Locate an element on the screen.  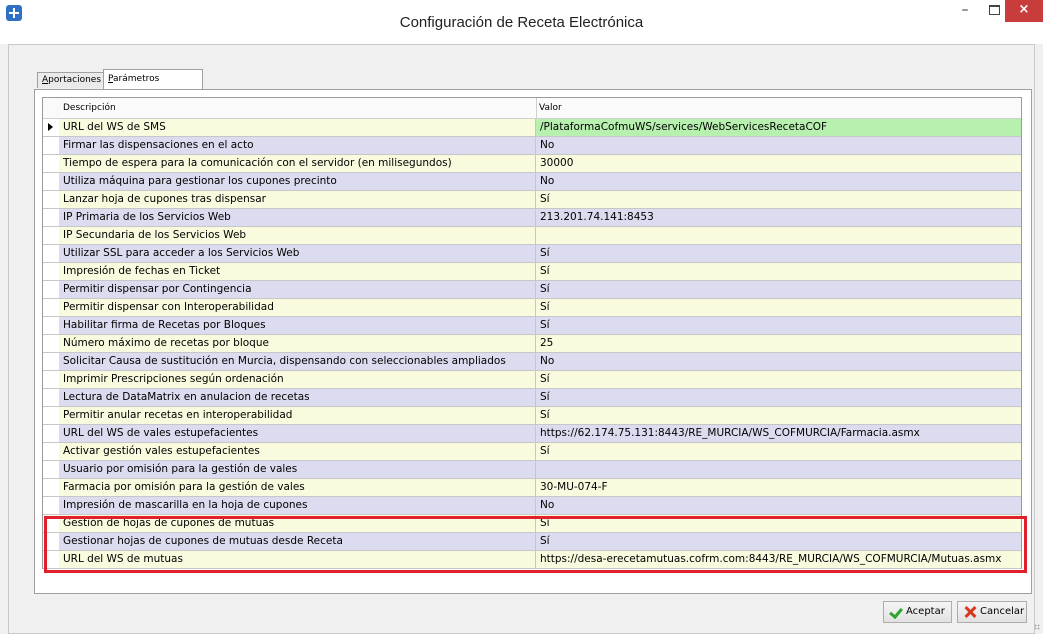
window-title: Configuración de Receta Electrónica is located at coordinates (521, 22).